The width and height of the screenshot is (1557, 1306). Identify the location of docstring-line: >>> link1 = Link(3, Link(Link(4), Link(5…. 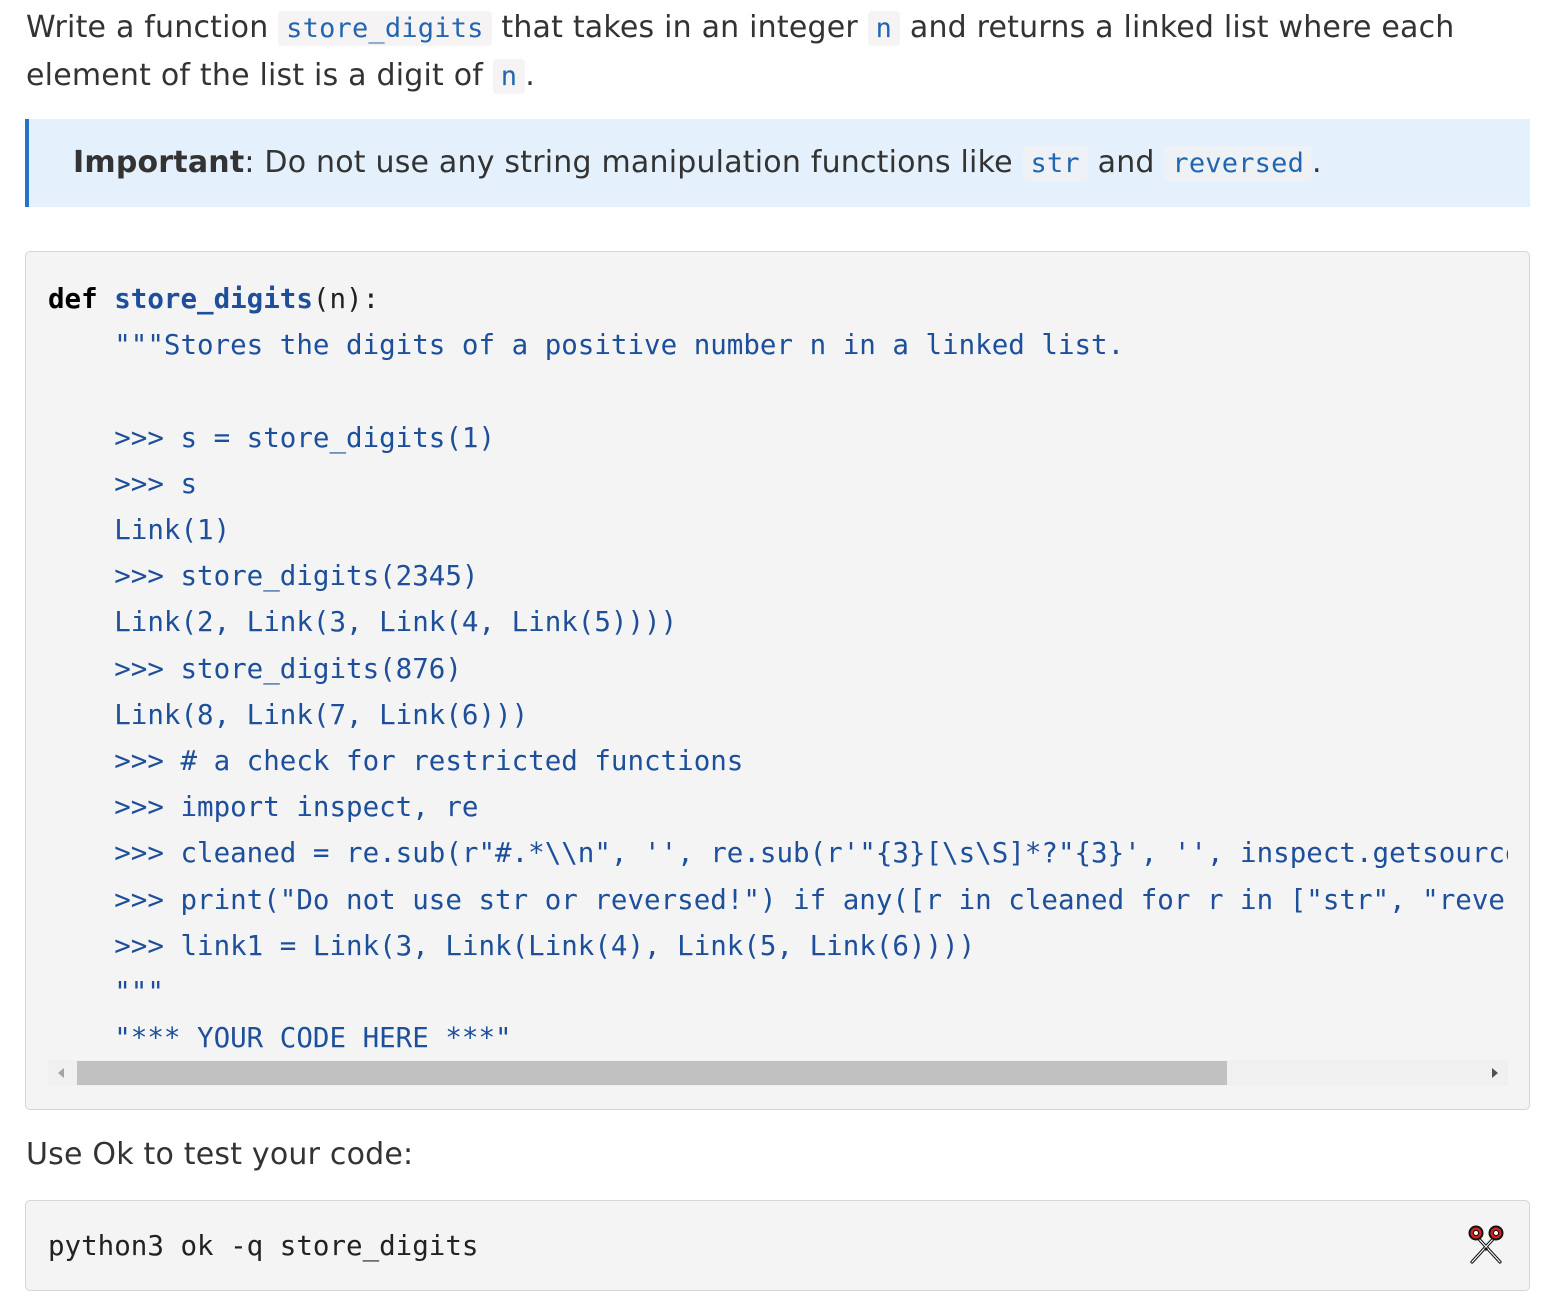
(512, 945).